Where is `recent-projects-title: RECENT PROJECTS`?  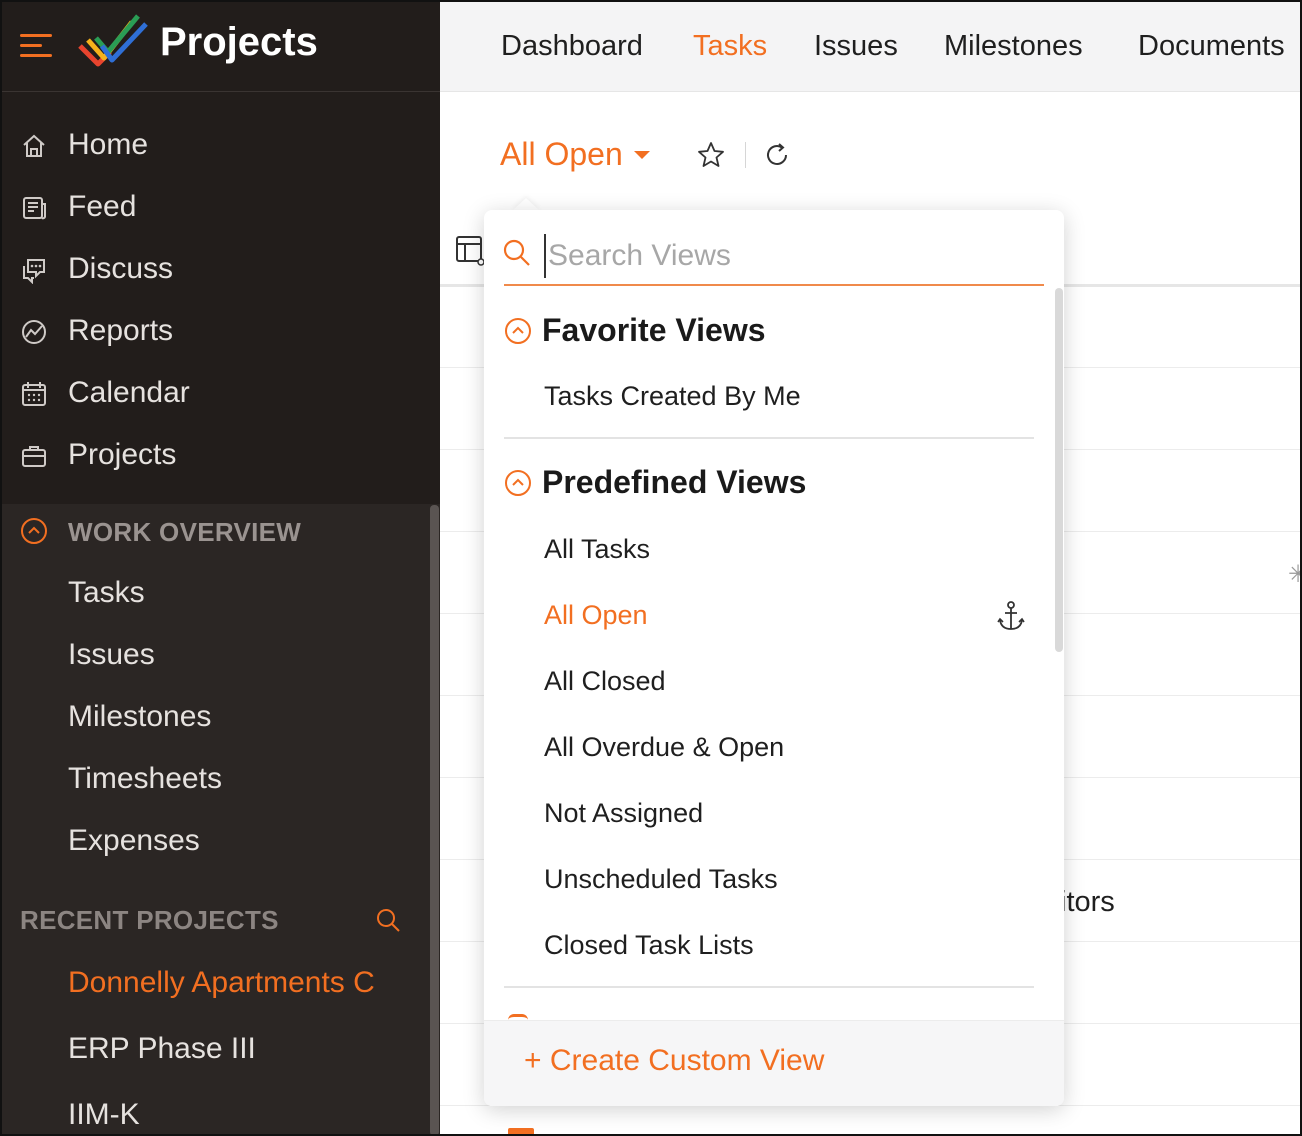
recent-projects-title: RECENT PROJECTS is located at coordinates (149, 920).